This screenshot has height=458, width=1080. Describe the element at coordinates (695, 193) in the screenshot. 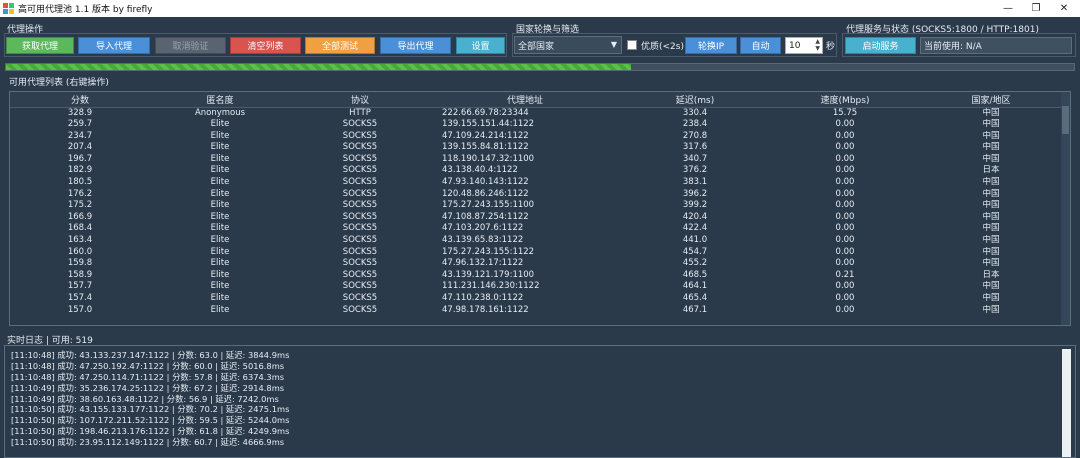

I see `table-cell: 396.2` at that location.